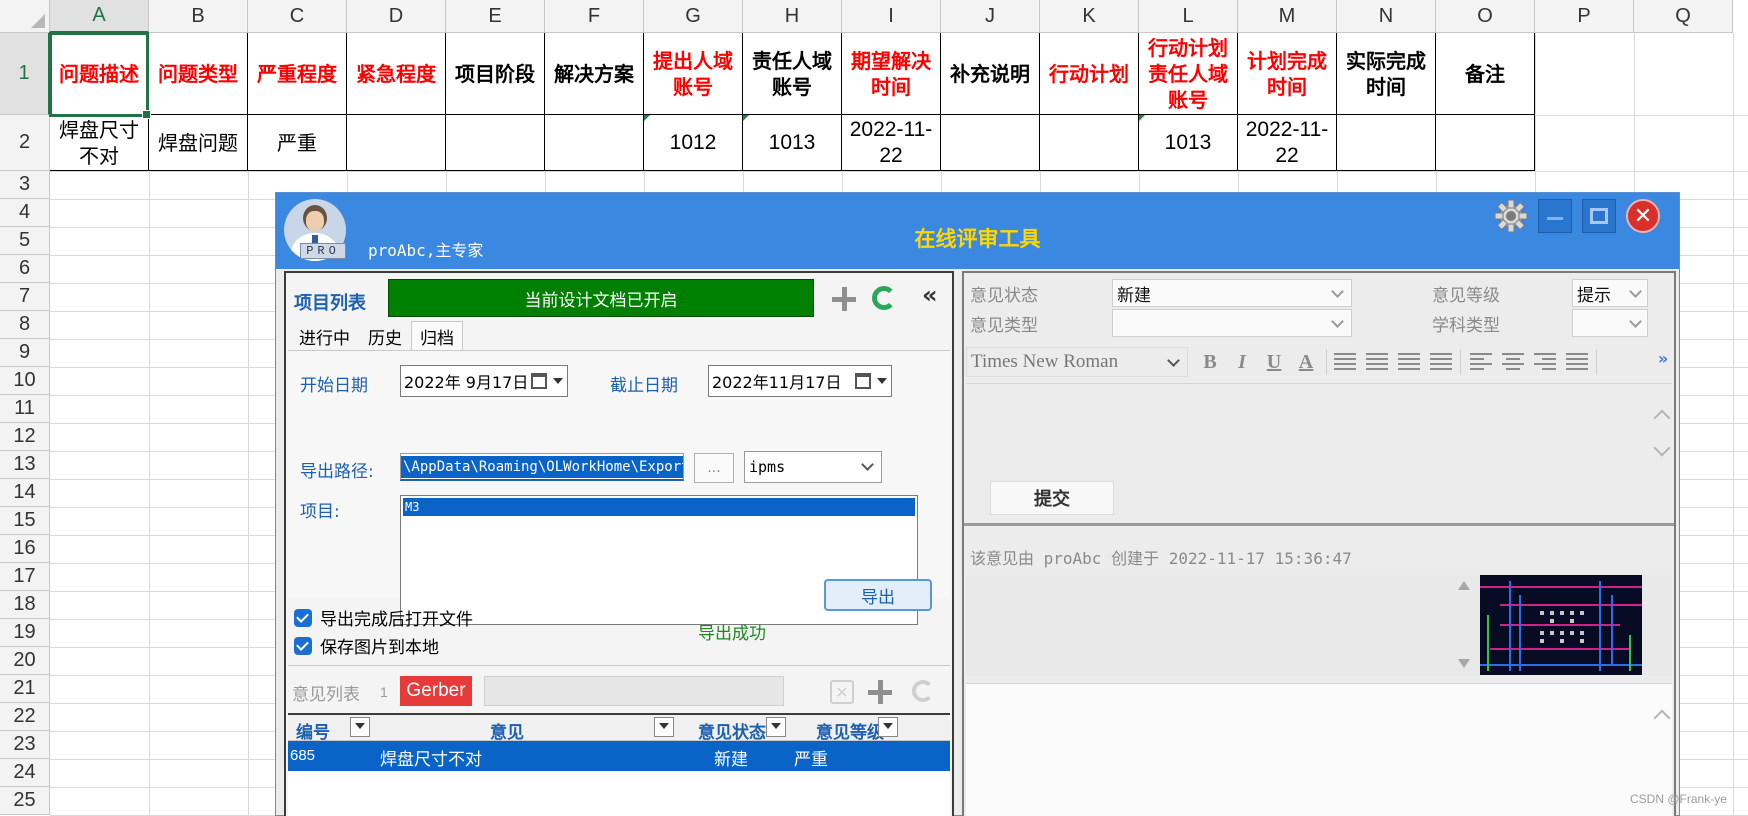  I want to click on minimize-button, so click(1555, 216).